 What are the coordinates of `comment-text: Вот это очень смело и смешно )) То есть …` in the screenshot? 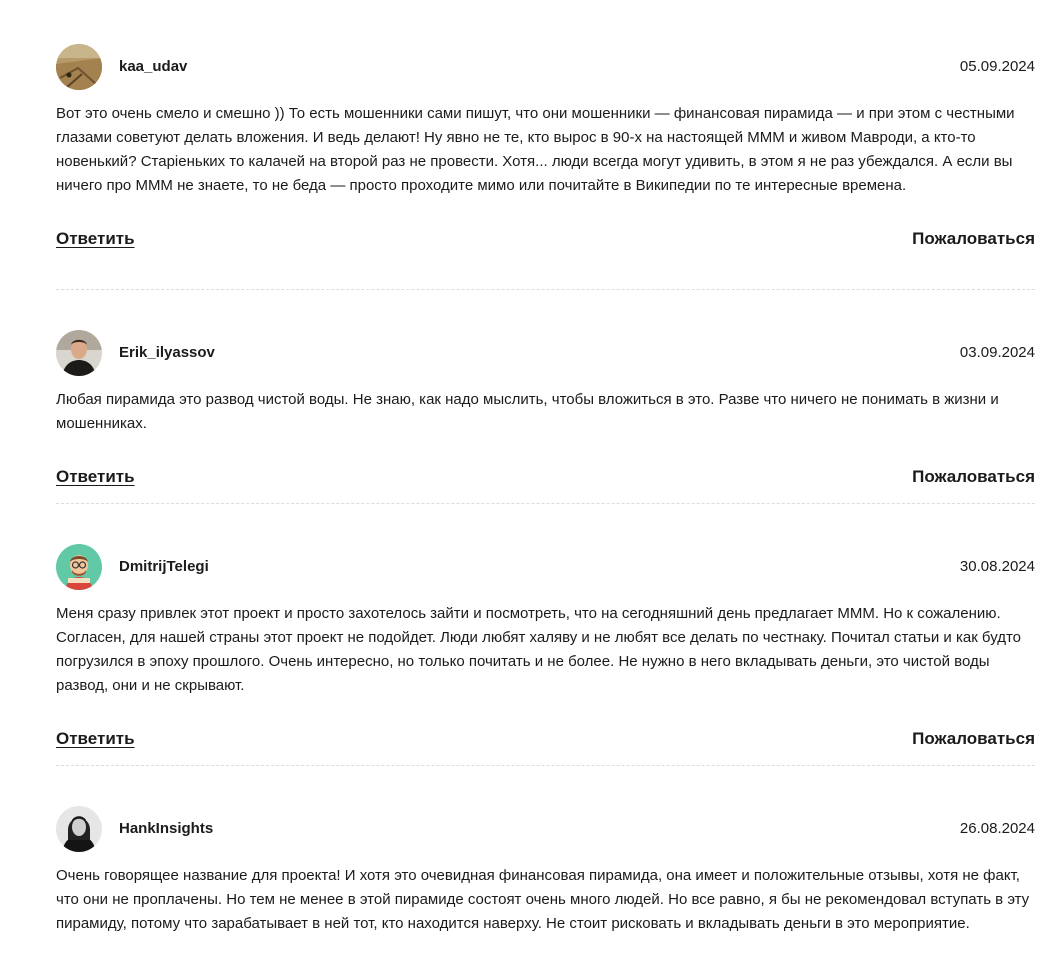 It's located at (535, 149).